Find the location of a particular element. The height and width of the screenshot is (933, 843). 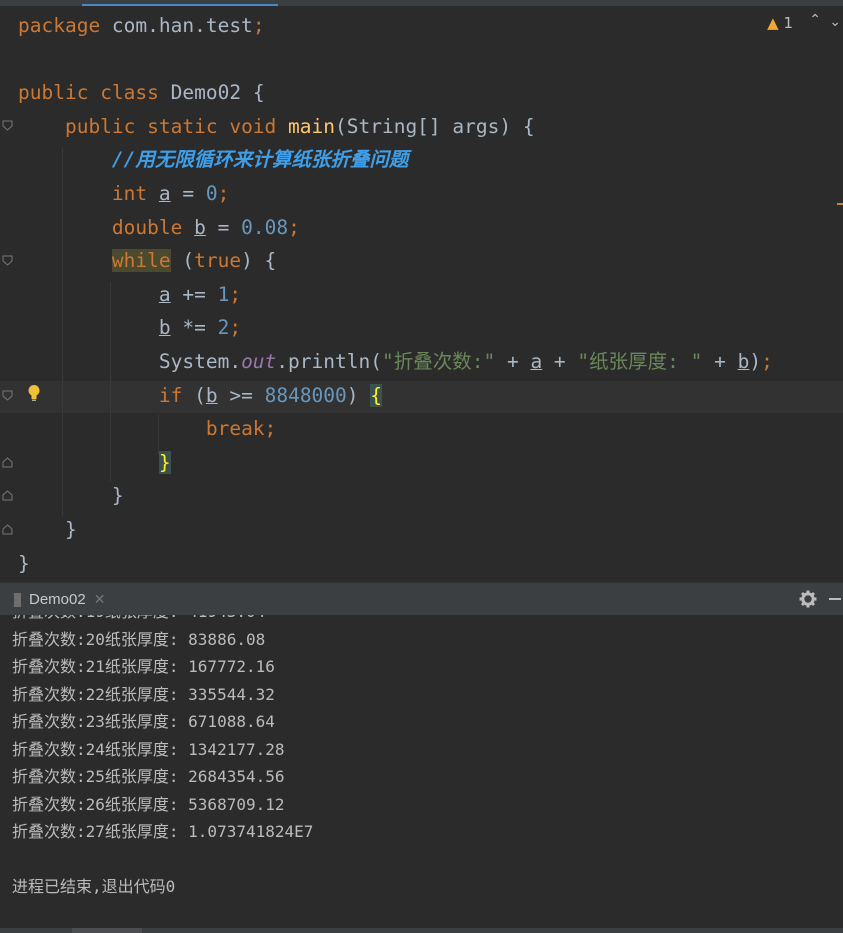

code-token: main is located at coordinates (311, 126).